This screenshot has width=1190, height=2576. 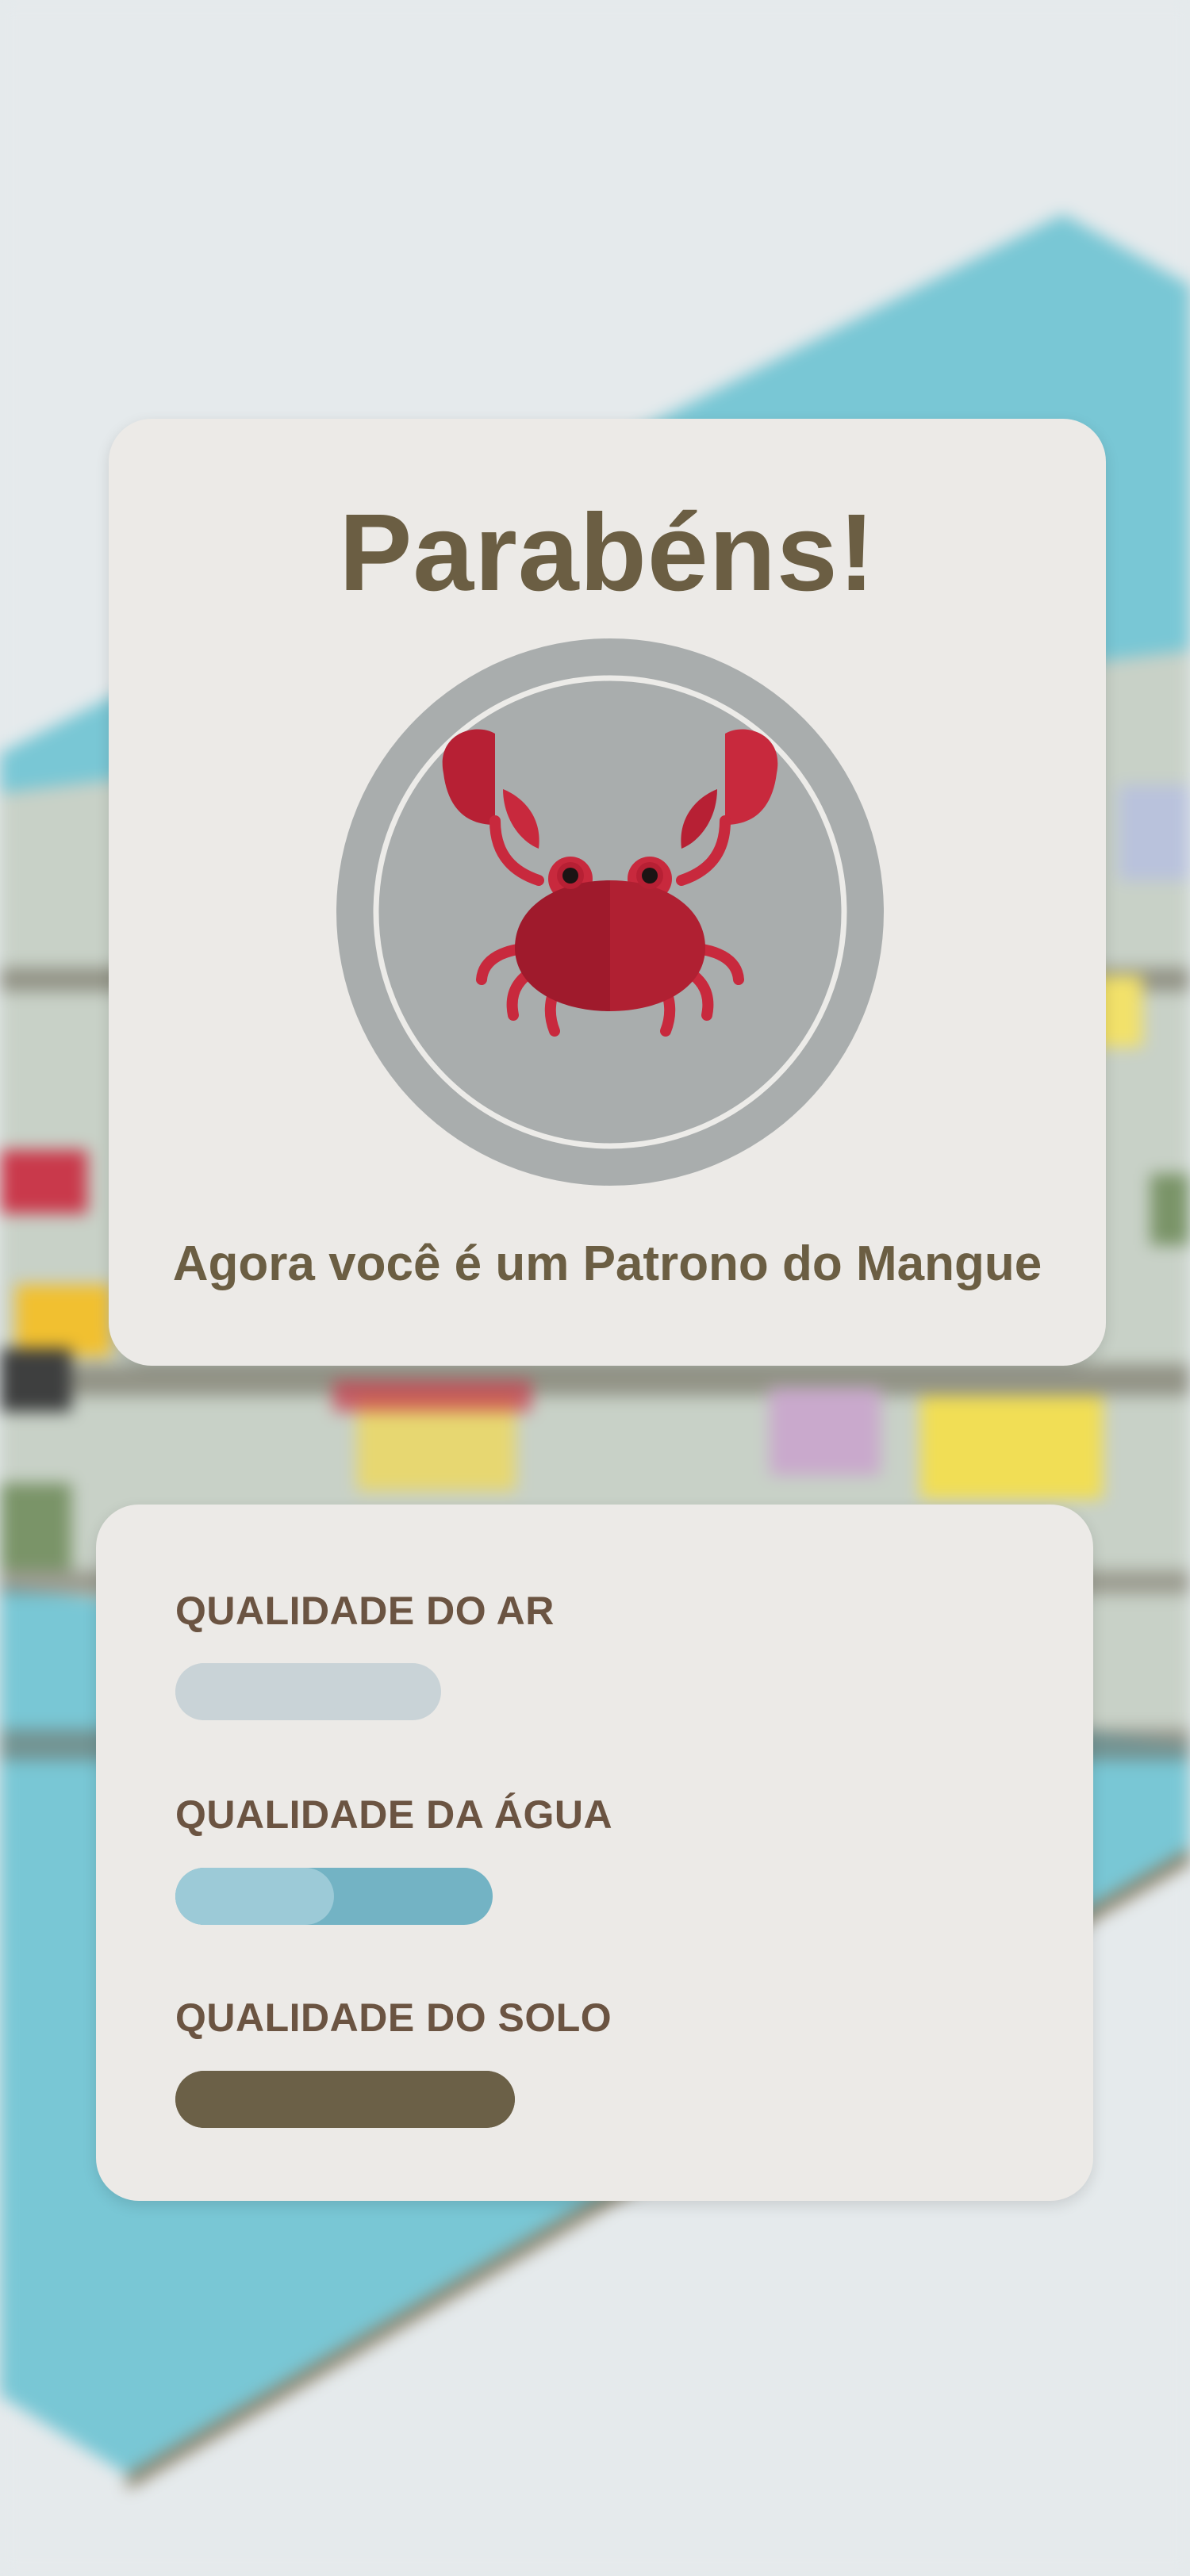 I want to click on soil-quality-bar, so click(x=345, y=2099).